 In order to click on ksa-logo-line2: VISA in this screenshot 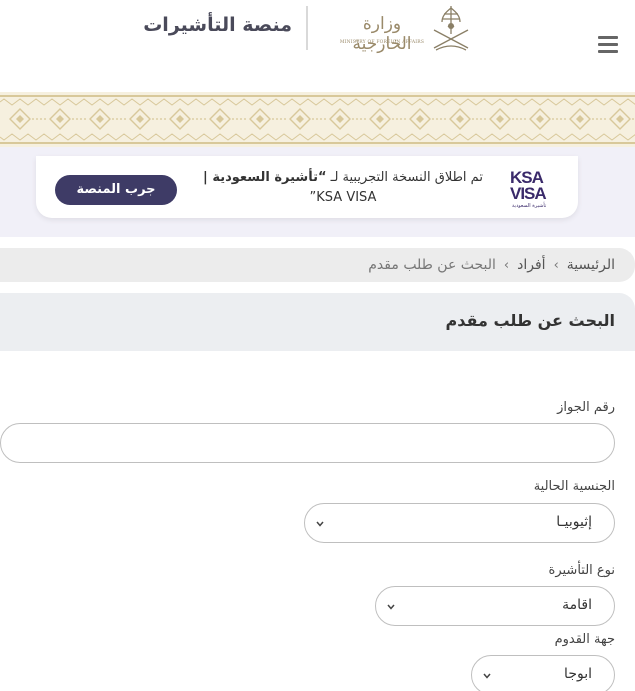, I will do `click(528, 193)`.